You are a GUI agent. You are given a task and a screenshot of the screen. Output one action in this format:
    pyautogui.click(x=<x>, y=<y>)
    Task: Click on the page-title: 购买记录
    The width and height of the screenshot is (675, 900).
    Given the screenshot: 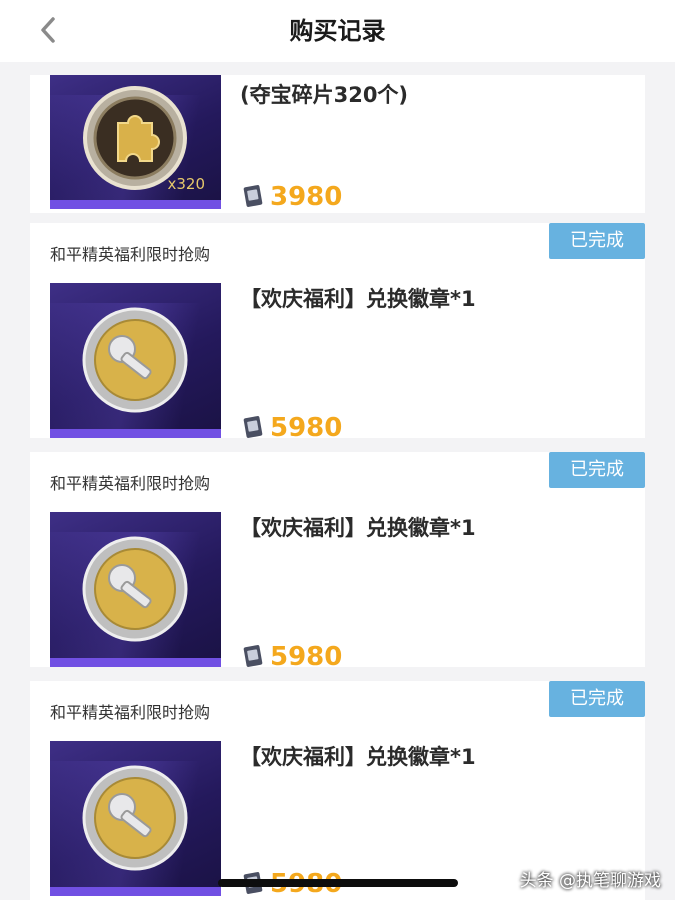 What is the action you would take?
    pyautogui.click(x=337, y=31)
    